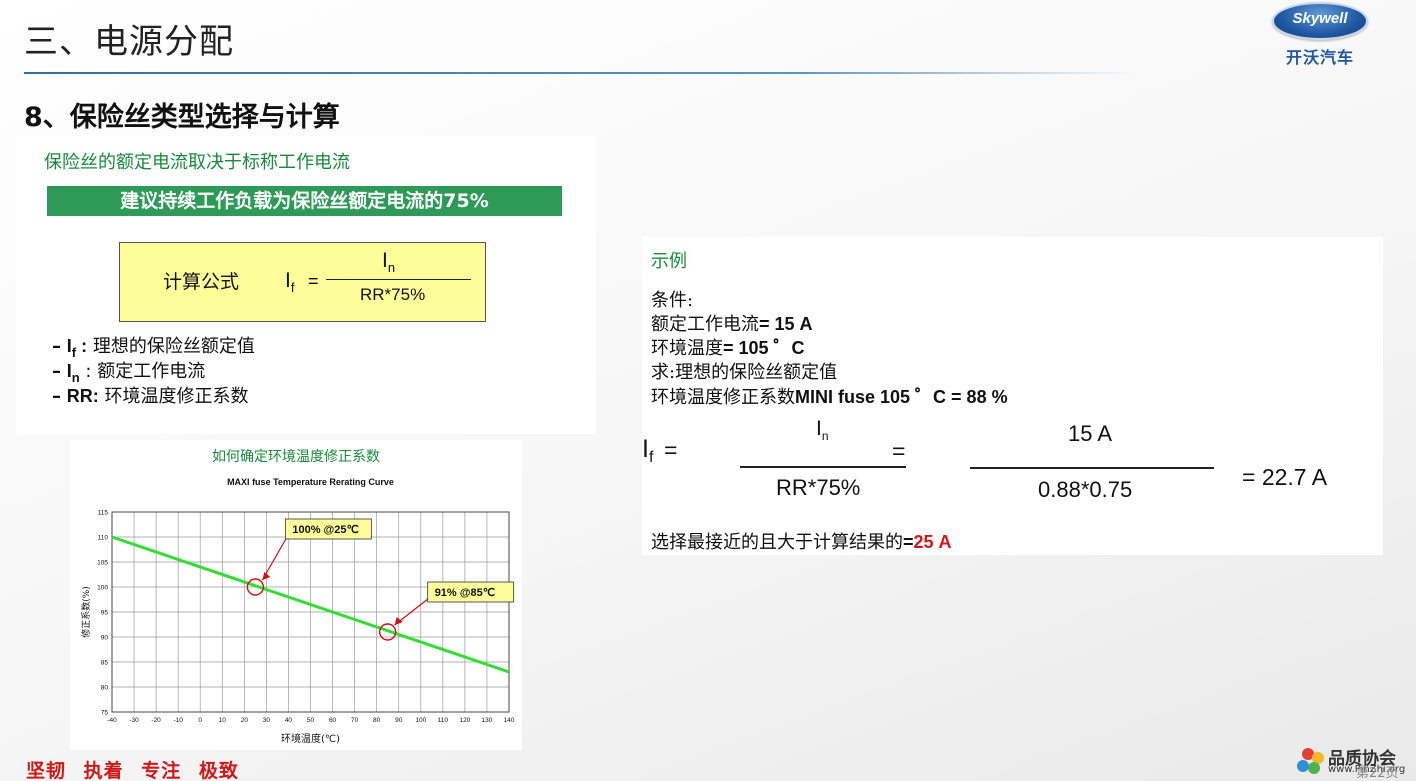  I want to click on find-line: 求:理想的保险丝额定值, so click(744, 371).